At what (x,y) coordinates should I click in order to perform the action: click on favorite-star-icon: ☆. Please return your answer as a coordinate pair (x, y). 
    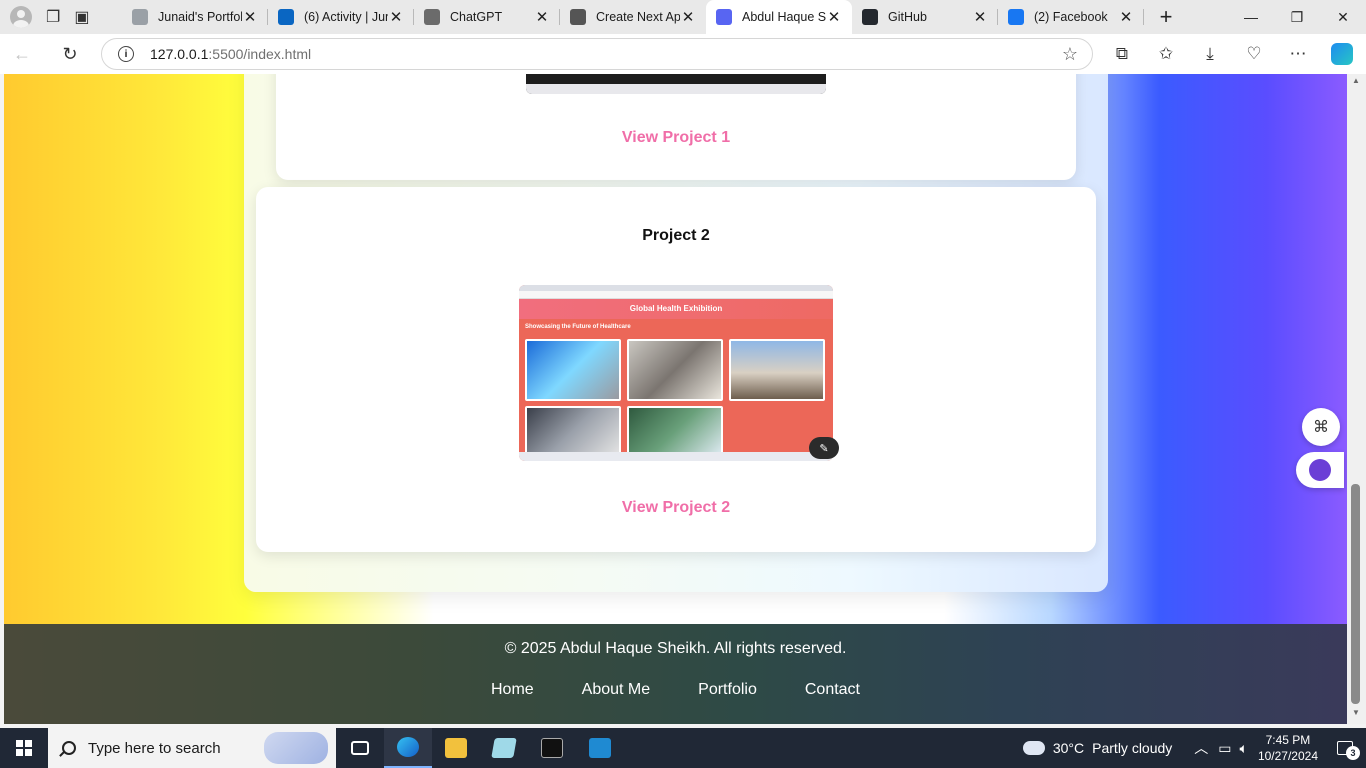
    Looking at the image, I should click on (1070, 54).